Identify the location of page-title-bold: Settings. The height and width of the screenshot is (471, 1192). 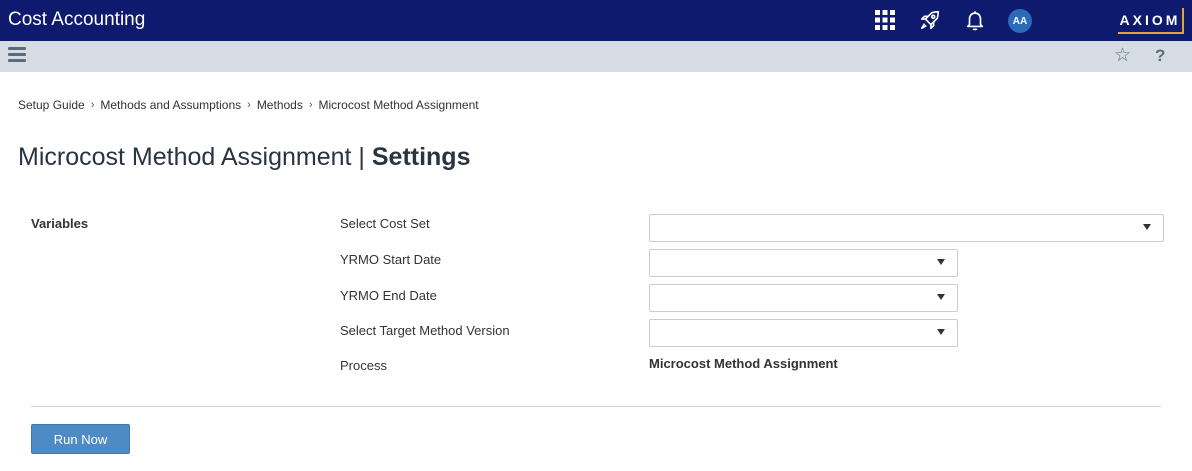
(421, 157).